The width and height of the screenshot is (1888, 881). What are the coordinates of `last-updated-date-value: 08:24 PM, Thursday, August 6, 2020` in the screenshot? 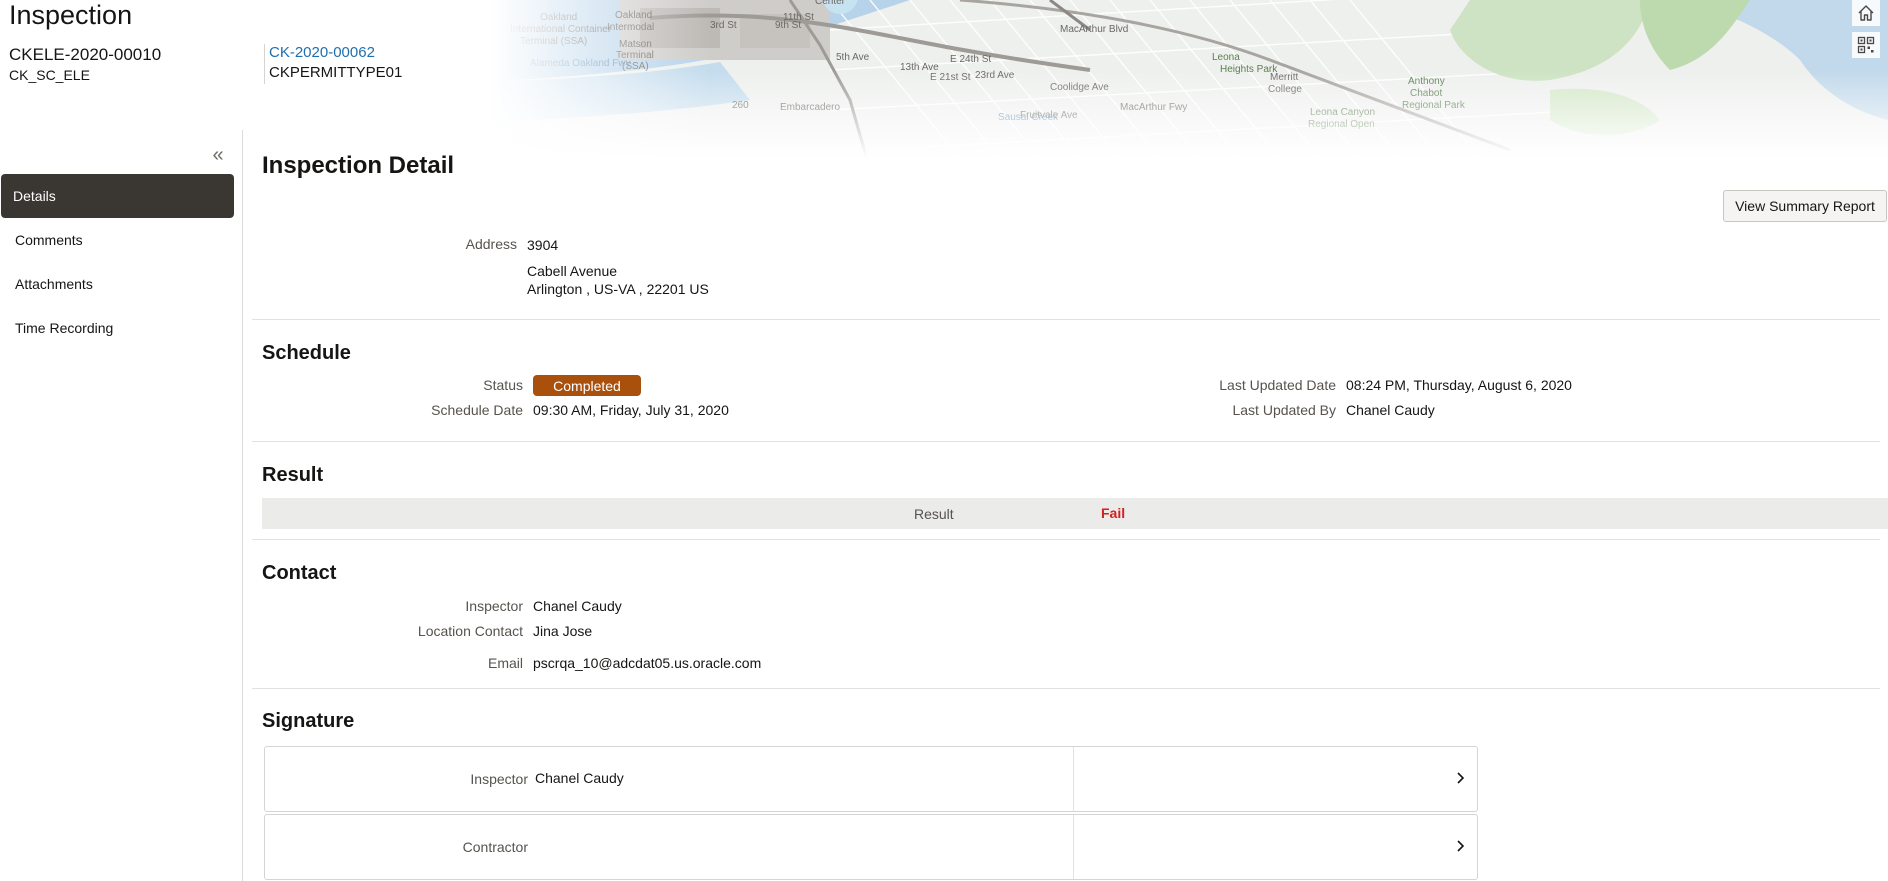 It's located at (1459, 385).